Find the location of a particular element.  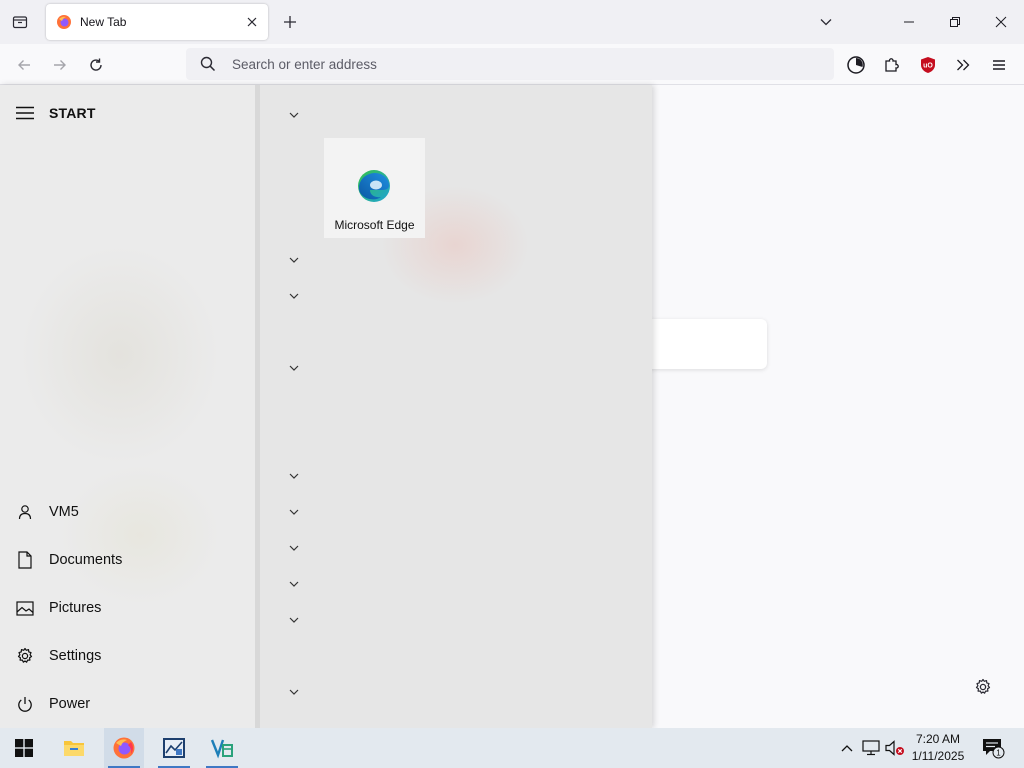

gear-icon is located at coordinates (983, 686).